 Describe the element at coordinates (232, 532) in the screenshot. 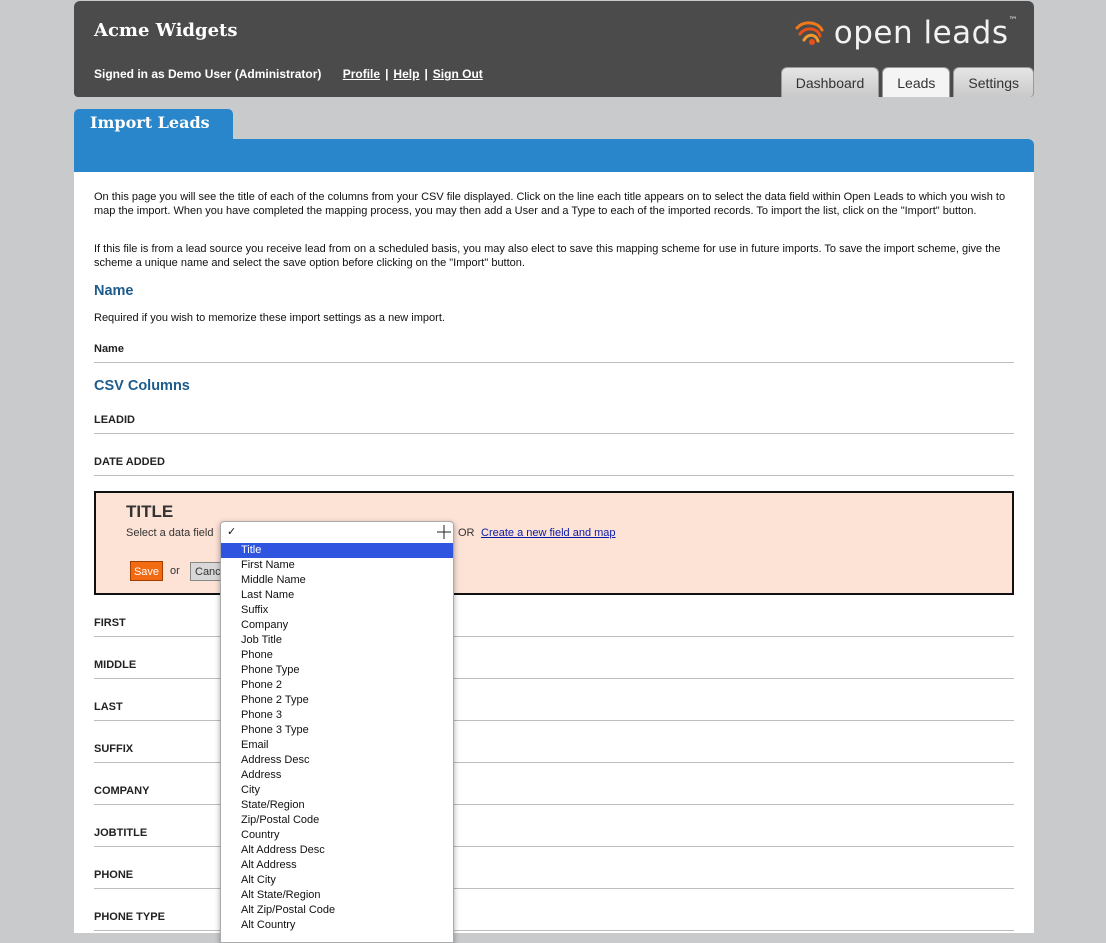

I see `checkmark-icon: ✓` at that location.